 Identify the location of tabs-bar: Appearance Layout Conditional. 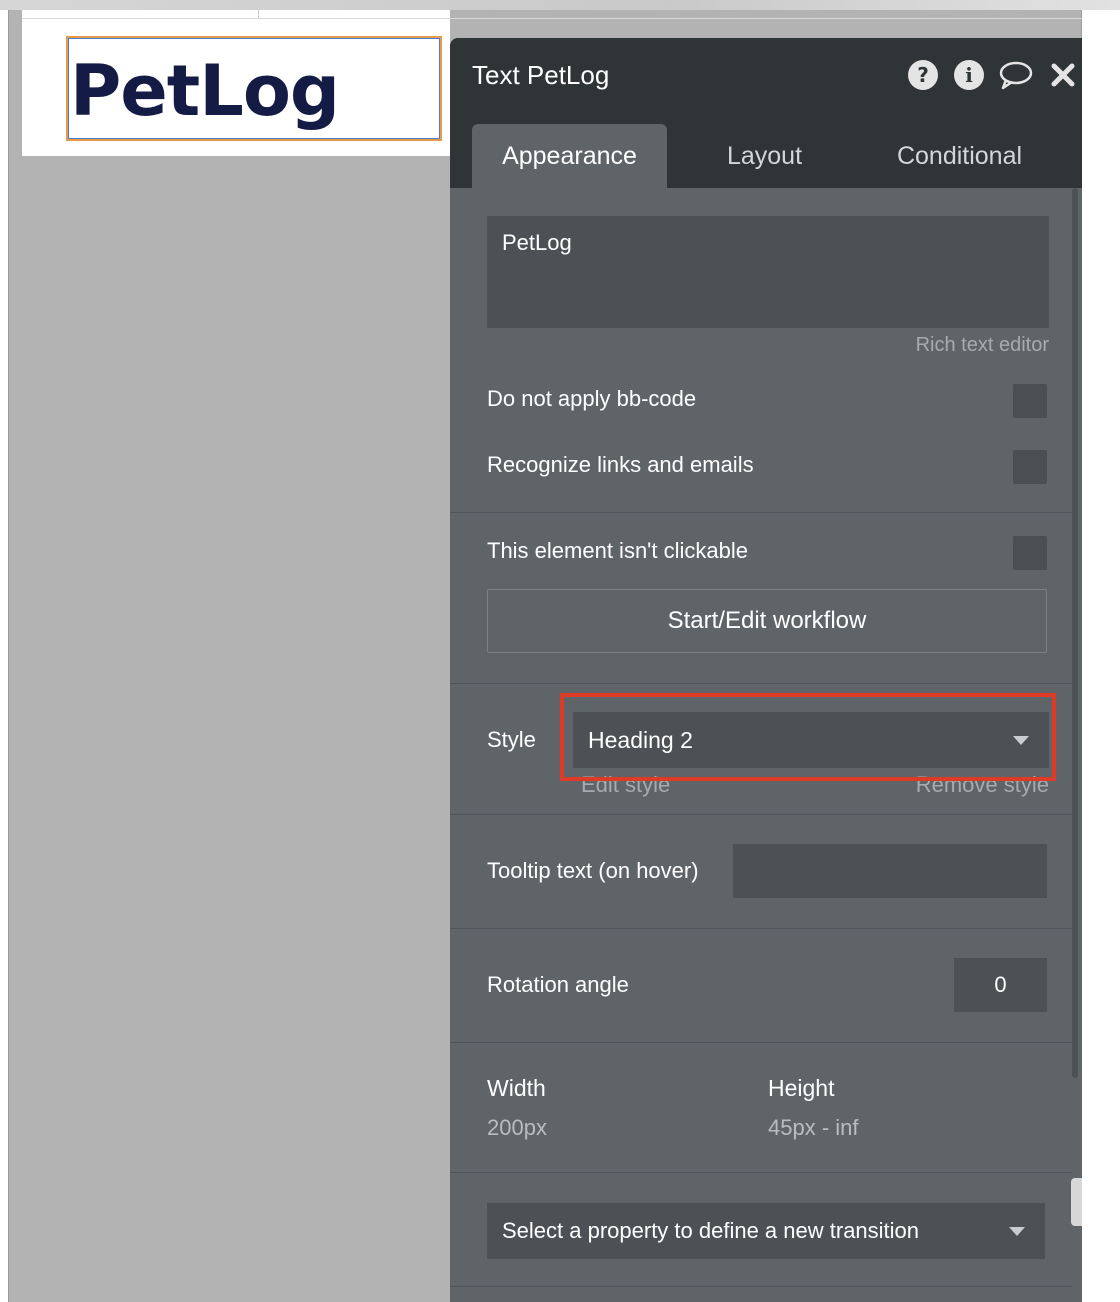
(766, 150).